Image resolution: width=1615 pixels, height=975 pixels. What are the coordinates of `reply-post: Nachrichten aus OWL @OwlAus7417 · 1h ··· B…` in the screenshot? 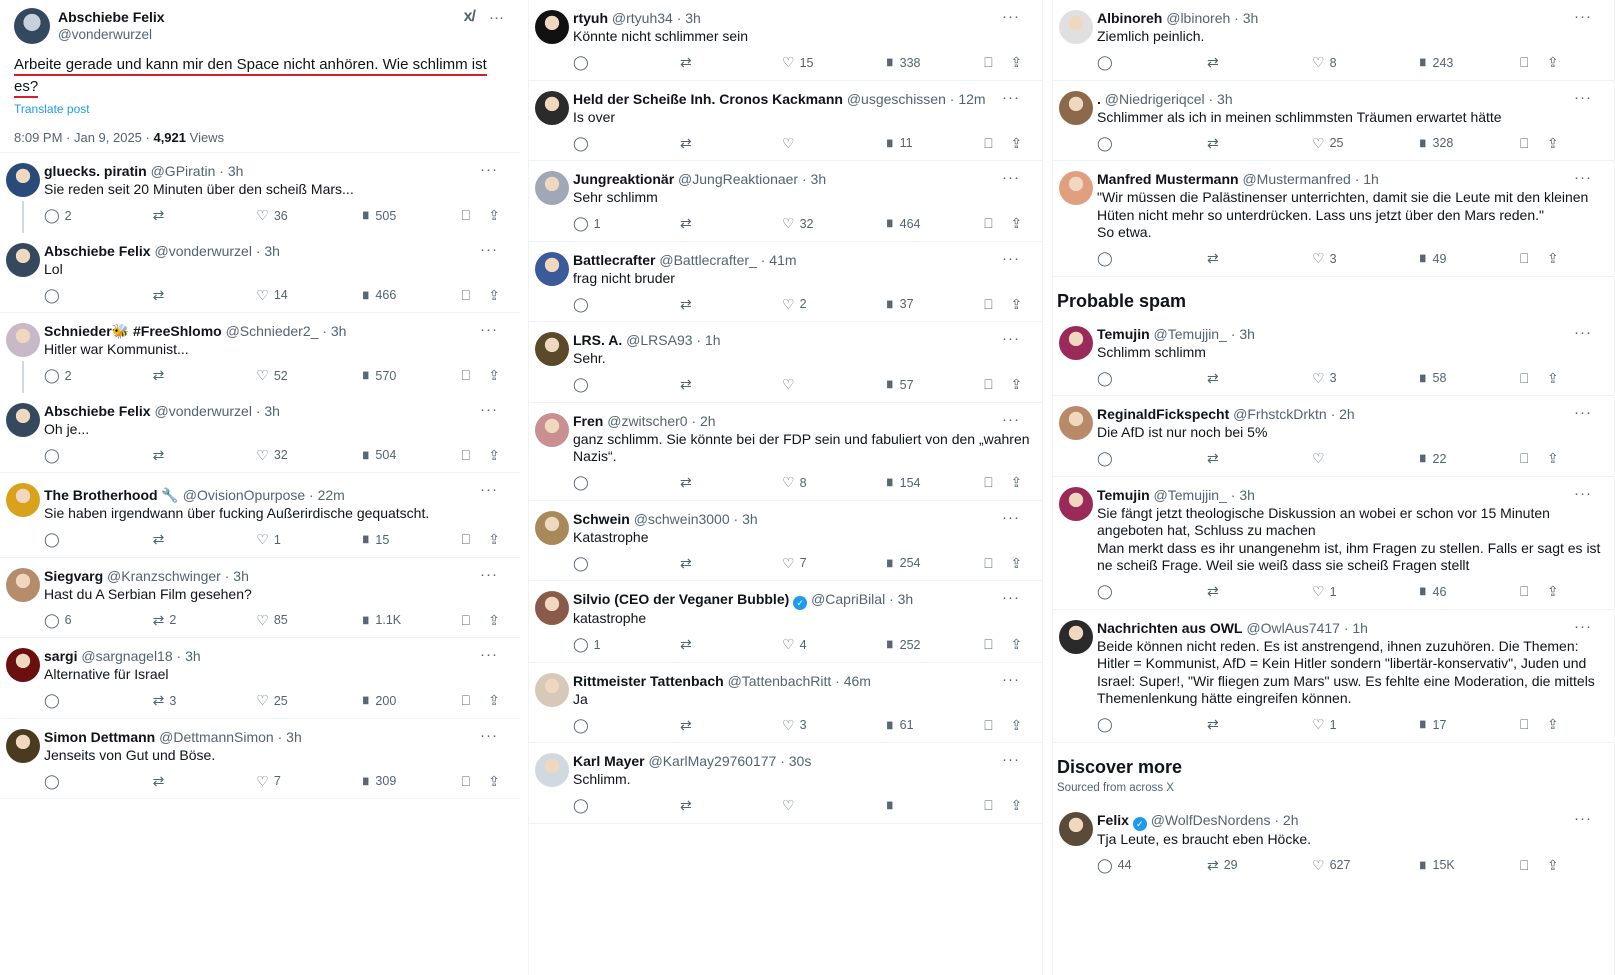 It's located at (1333, 676).